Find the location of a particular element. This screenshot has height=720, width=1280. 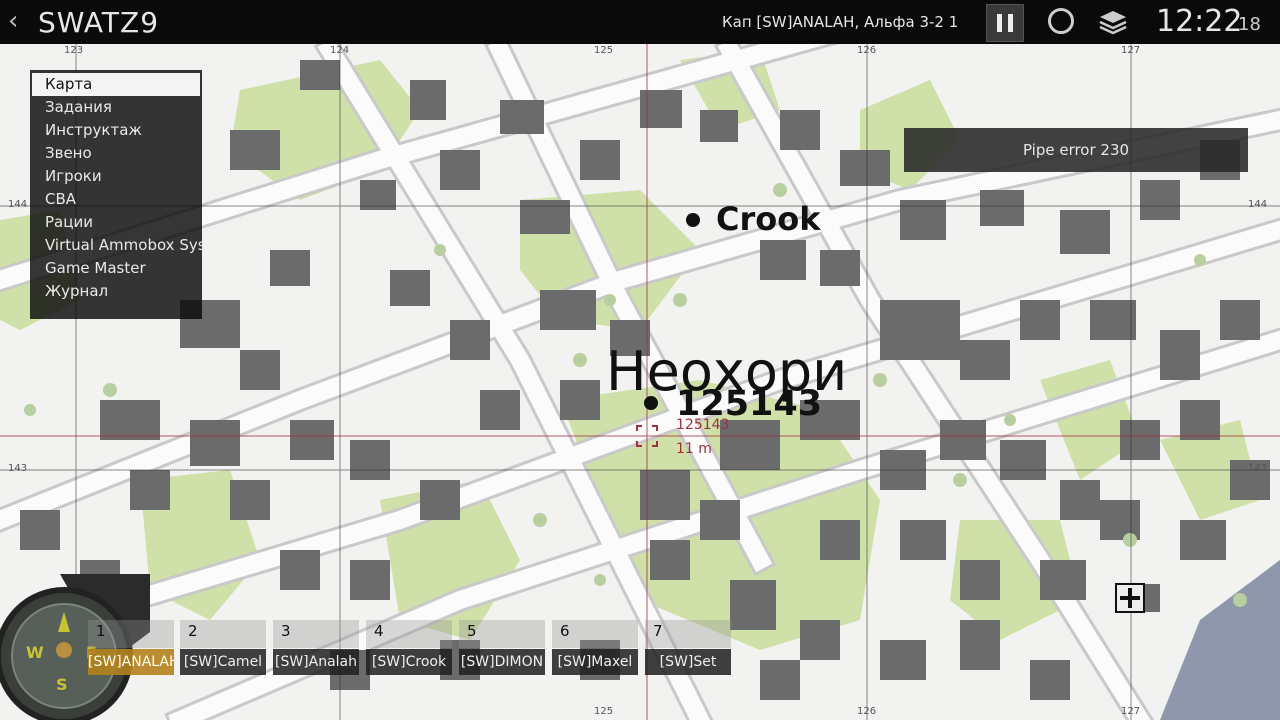

team-slot-box: 1 is located at coordinates (131, 634).